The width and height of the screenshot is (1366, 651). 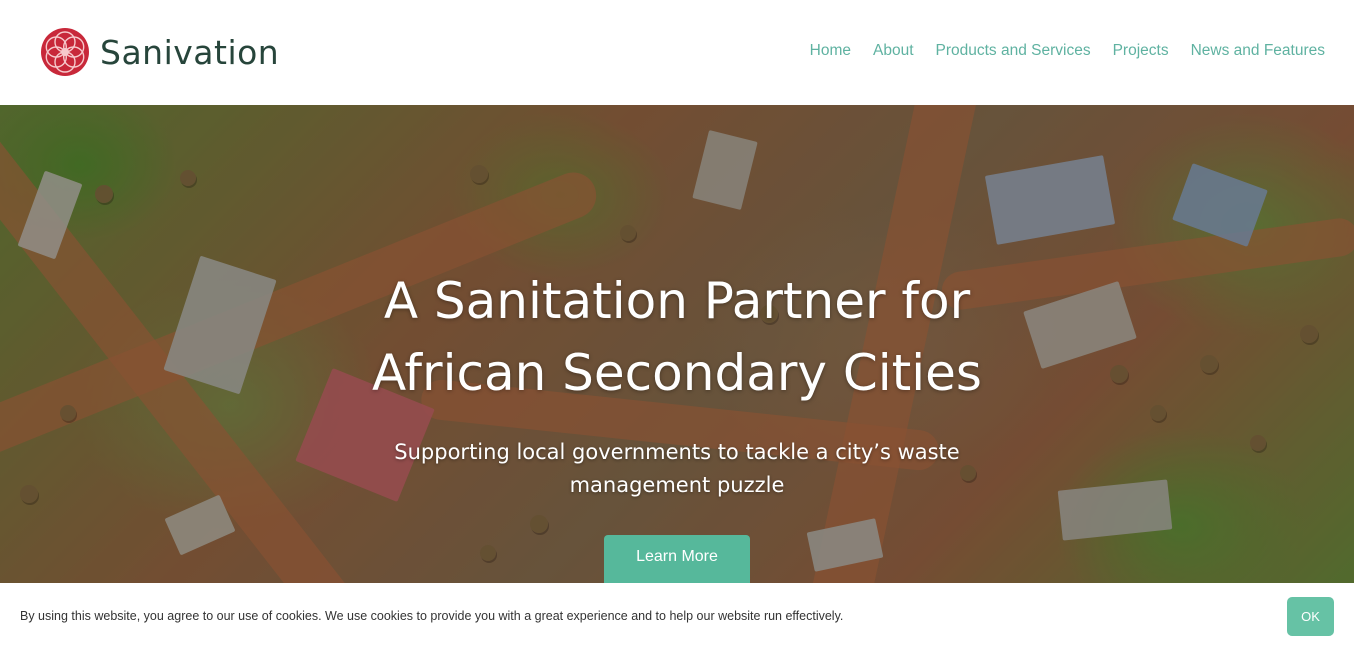 I want to click on nav-news-and-features: News and Features, so click(x=1258, y=50).